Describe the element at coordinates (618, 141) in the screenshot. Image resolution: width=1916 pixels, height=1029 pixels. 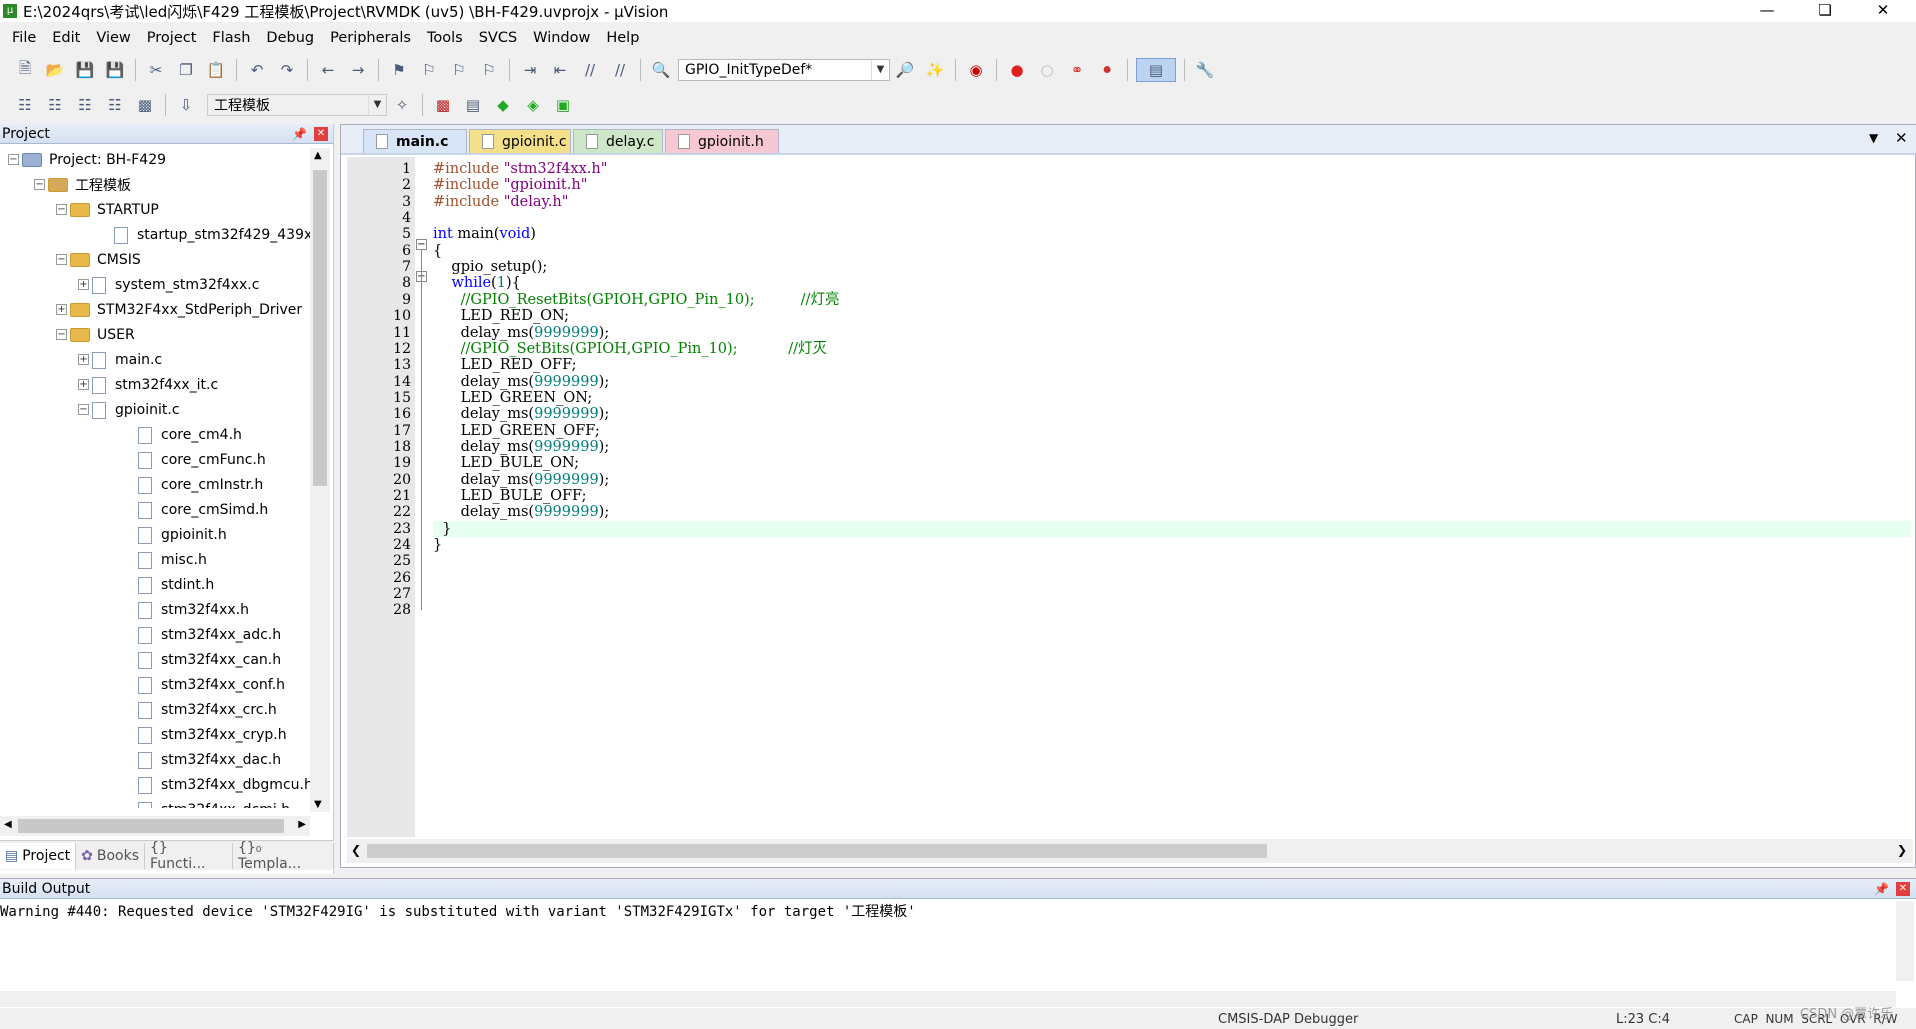
I see `tab-delay-c: delay.c` at that location.